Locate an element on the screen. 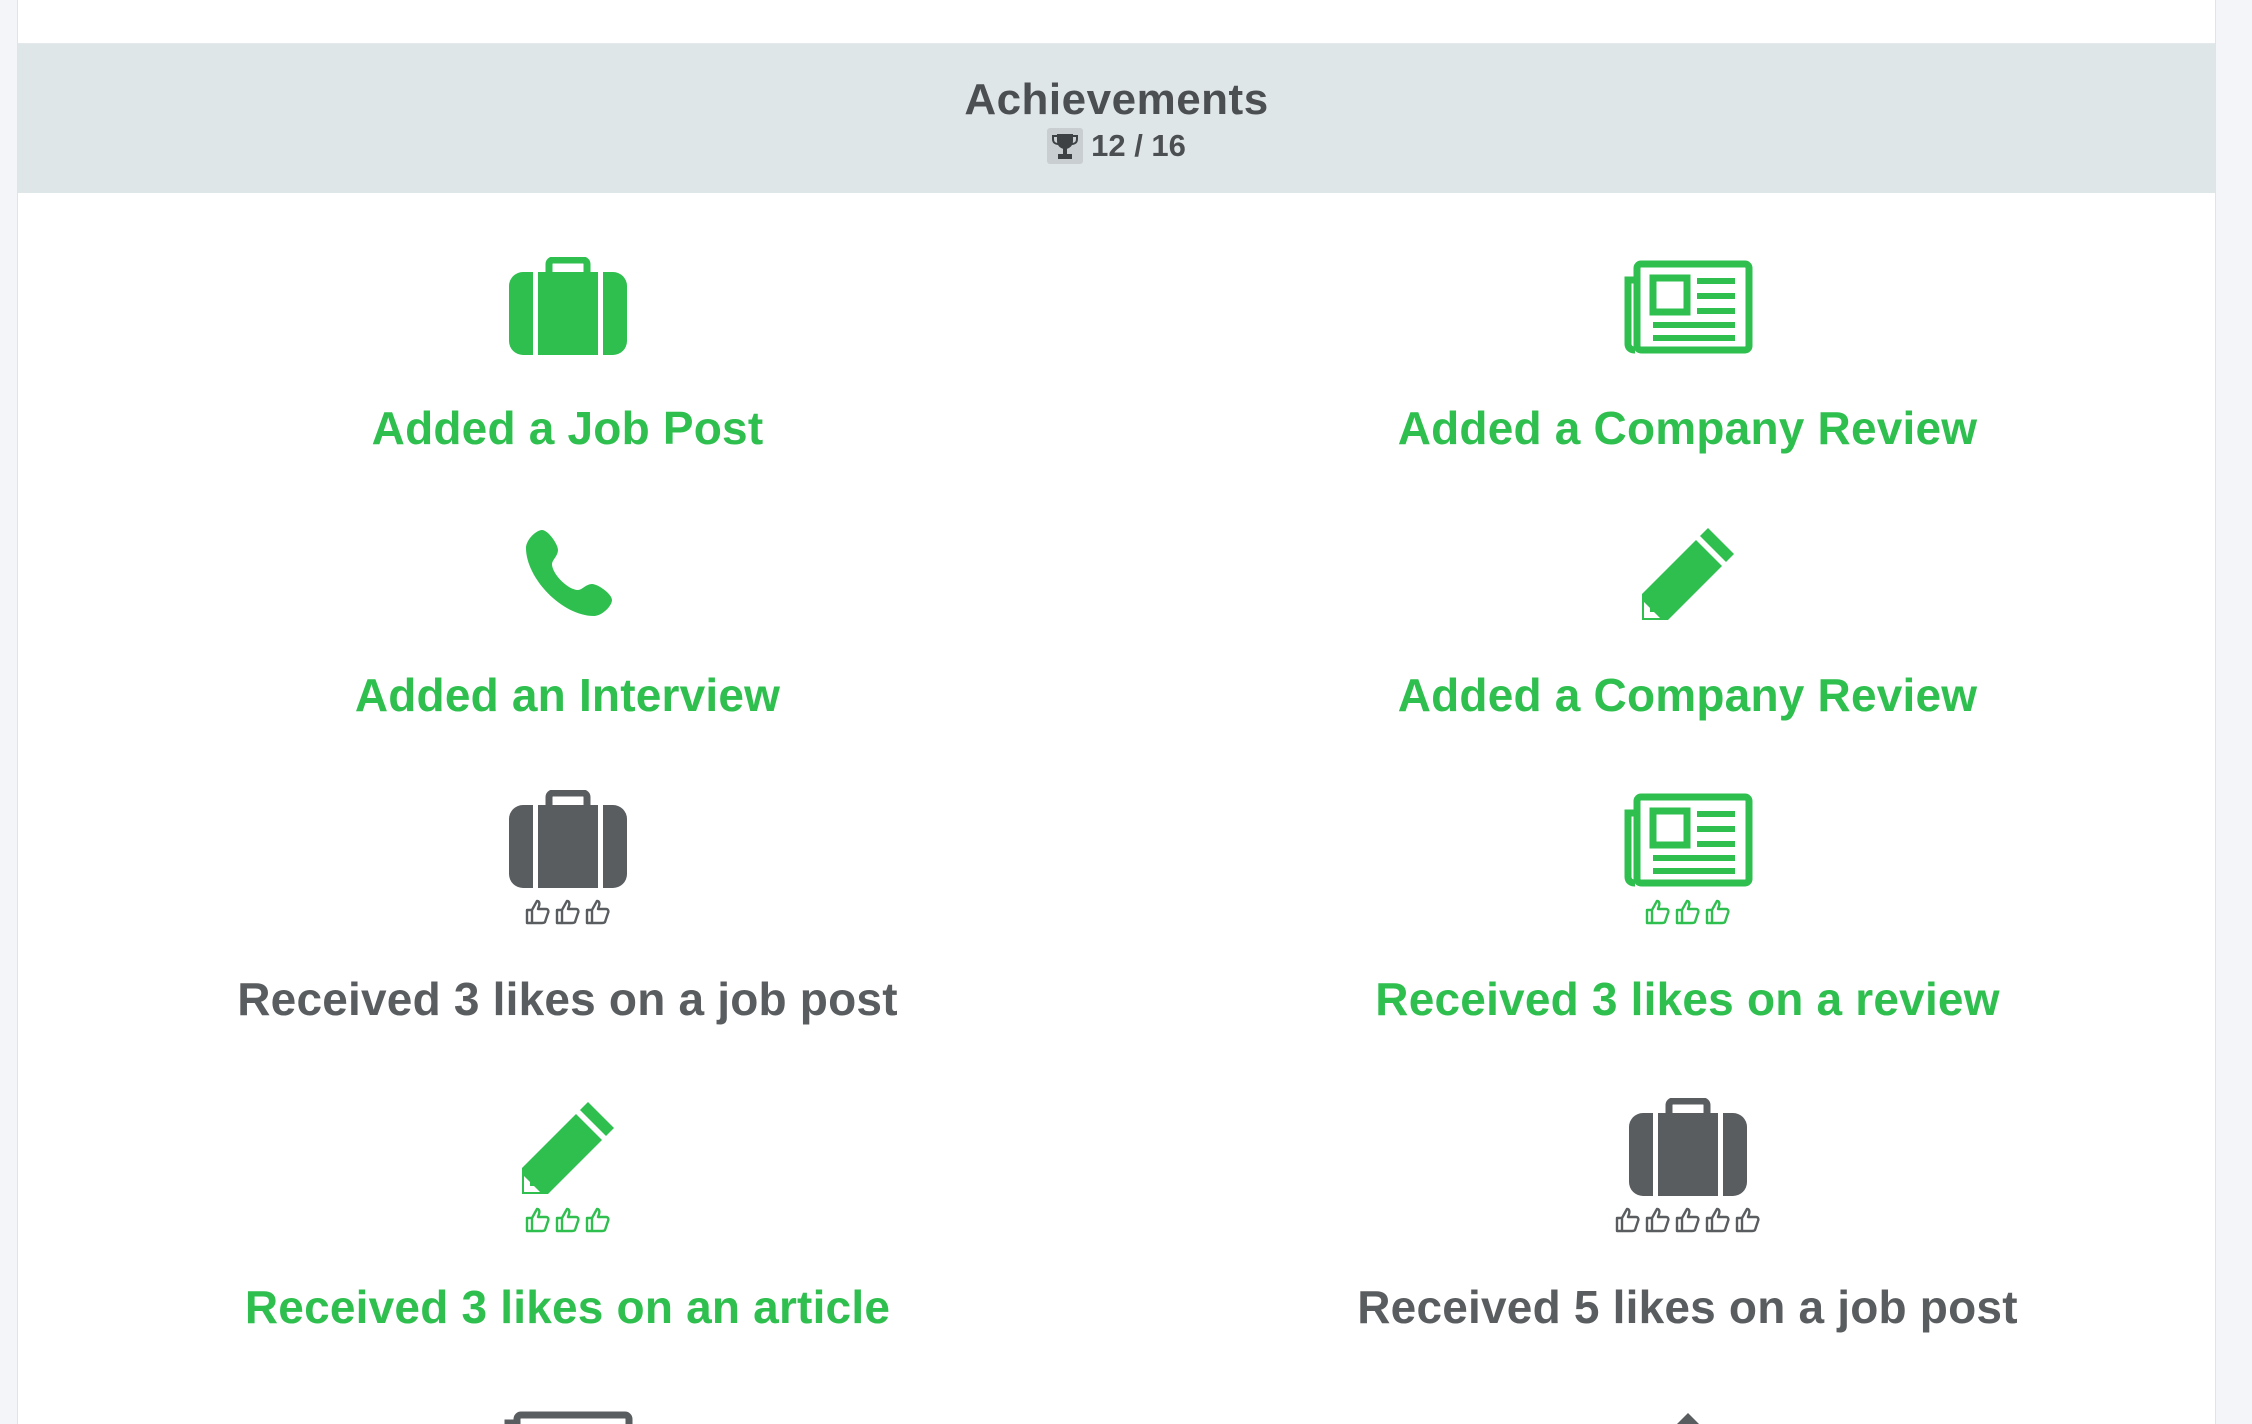 The image size is (2252, 1424). achievements-count-text: 12 / 16 is located at coordinates (1138, 145).